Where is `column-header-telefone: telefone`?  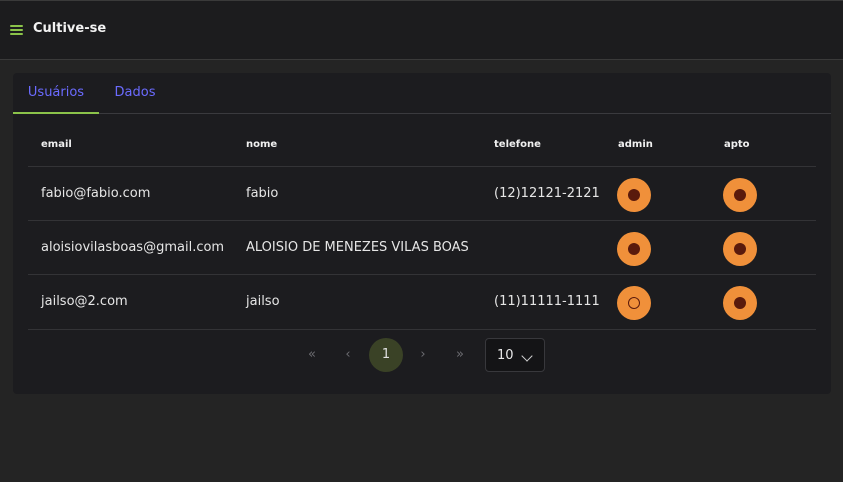
column-header-telefone: telefone is located at coordinates (517, 144).